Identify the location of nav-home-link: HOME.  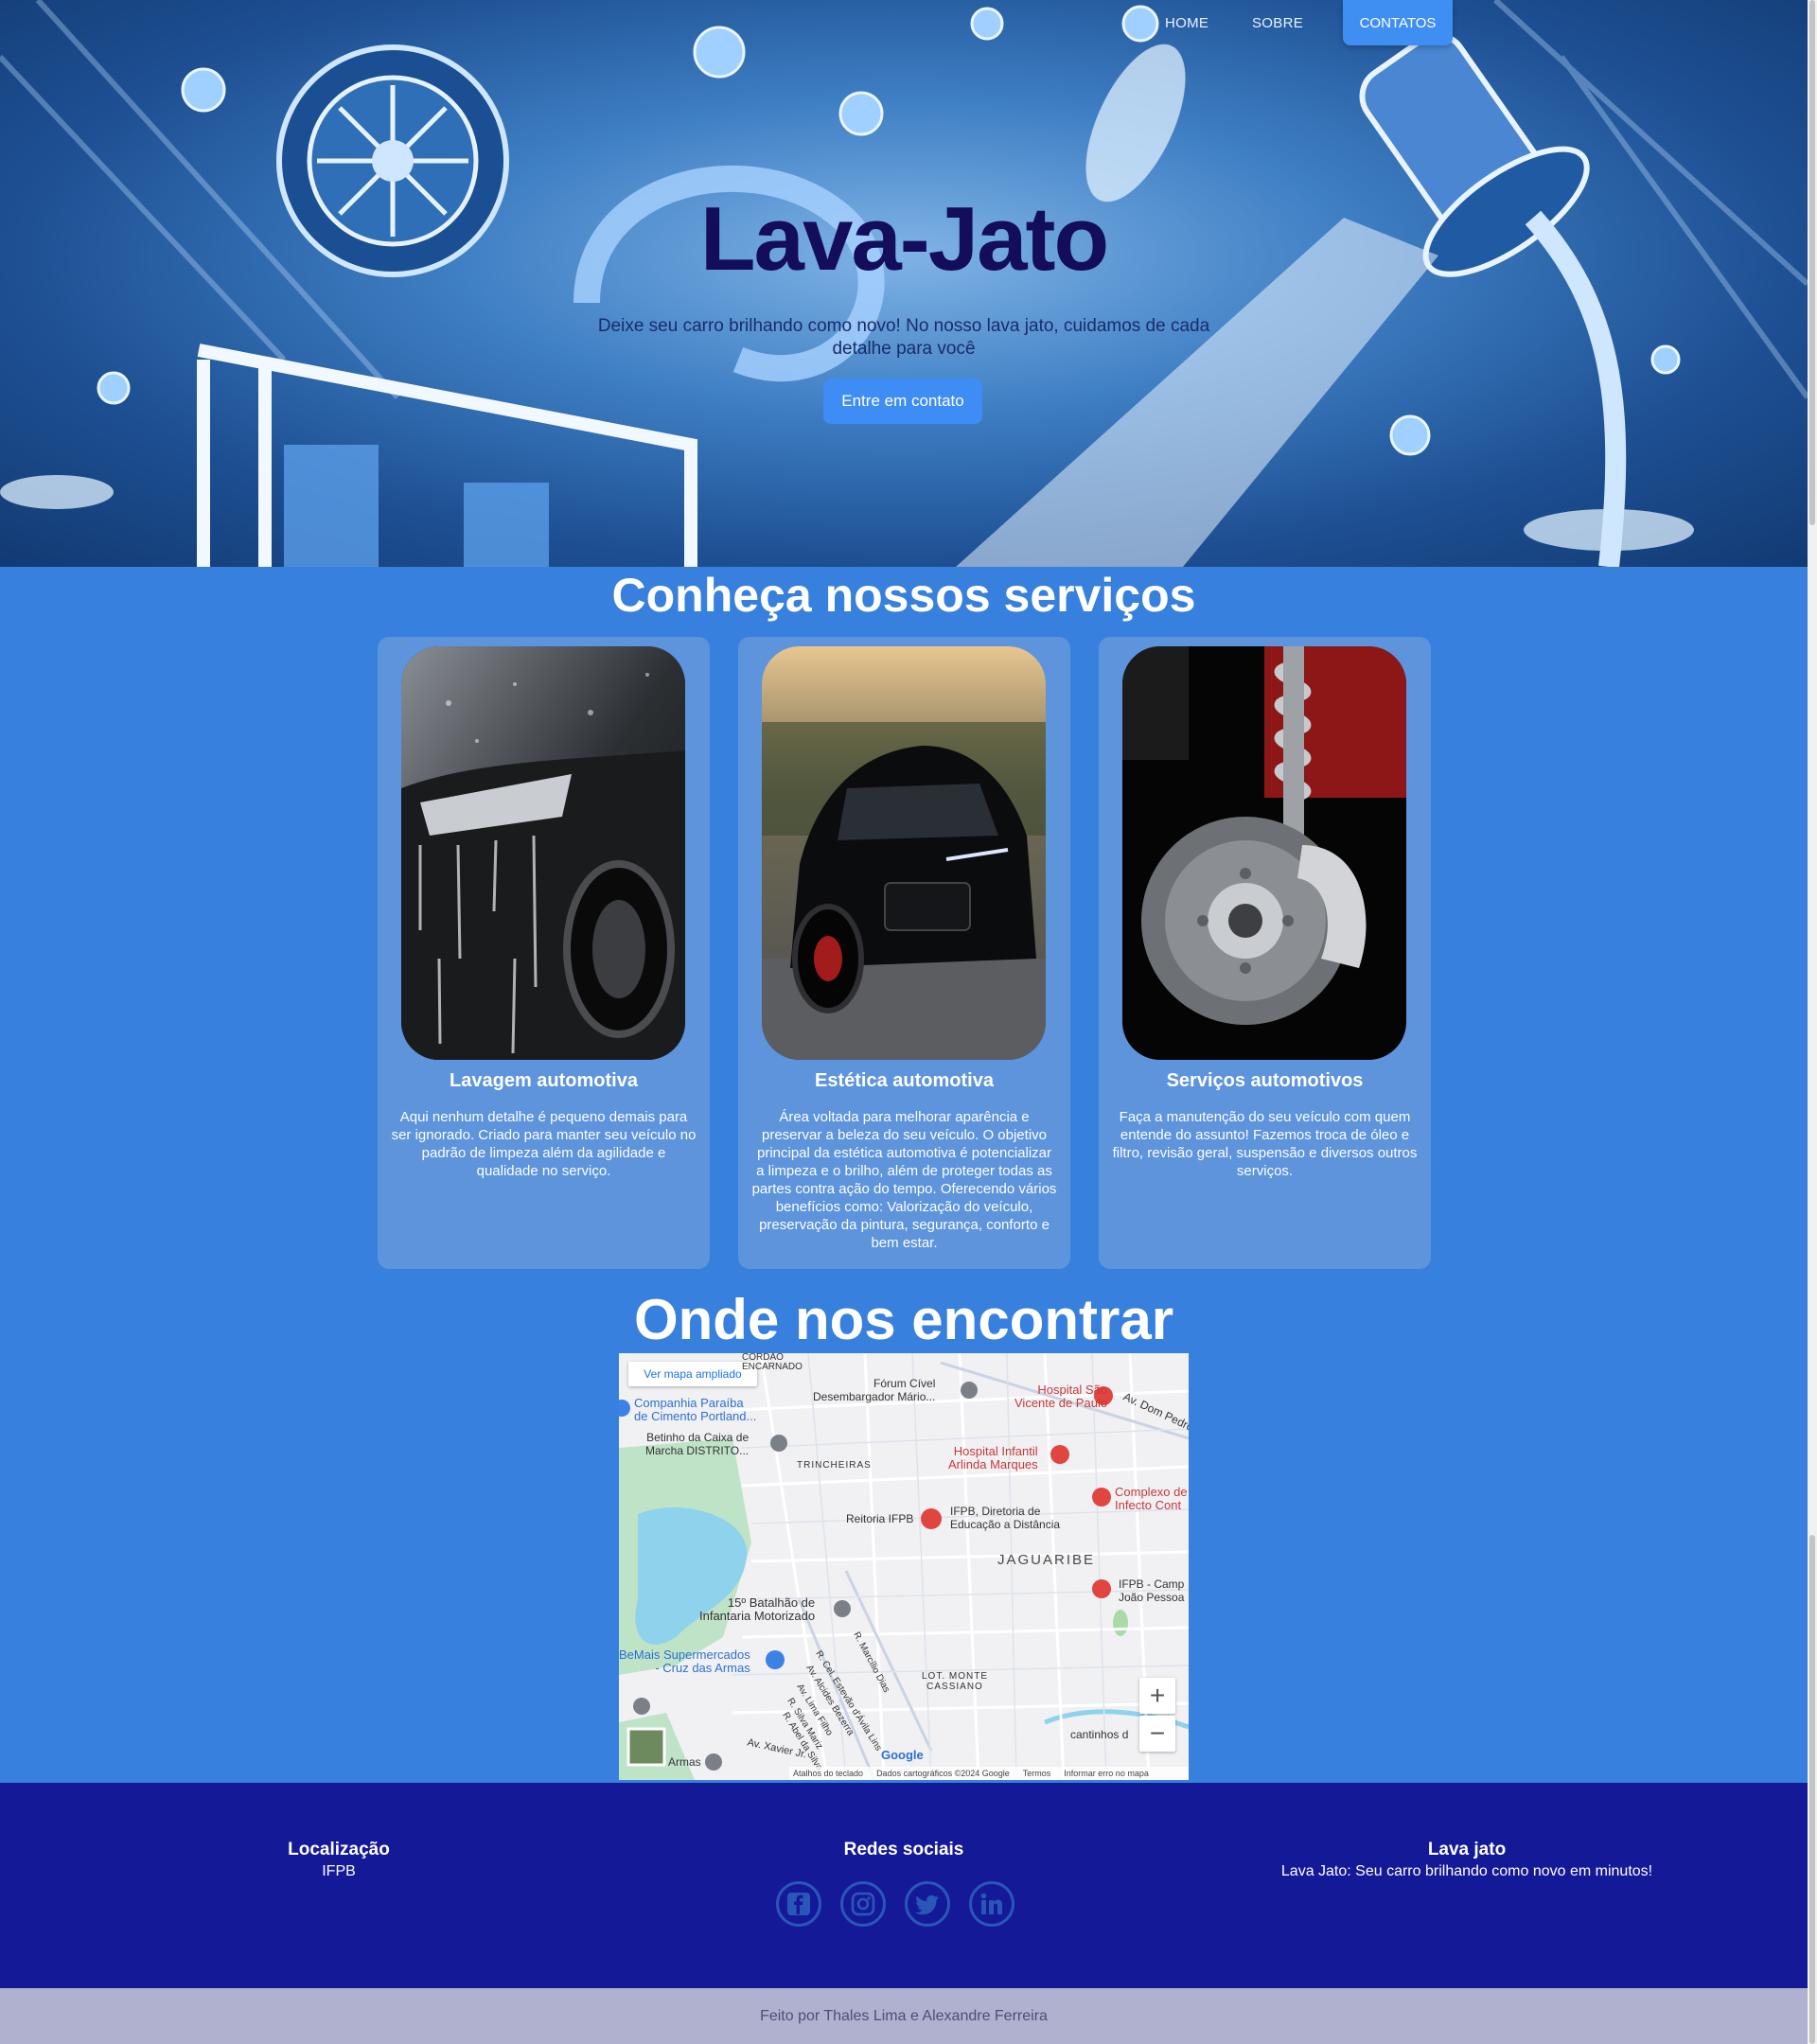
(1187, 23).